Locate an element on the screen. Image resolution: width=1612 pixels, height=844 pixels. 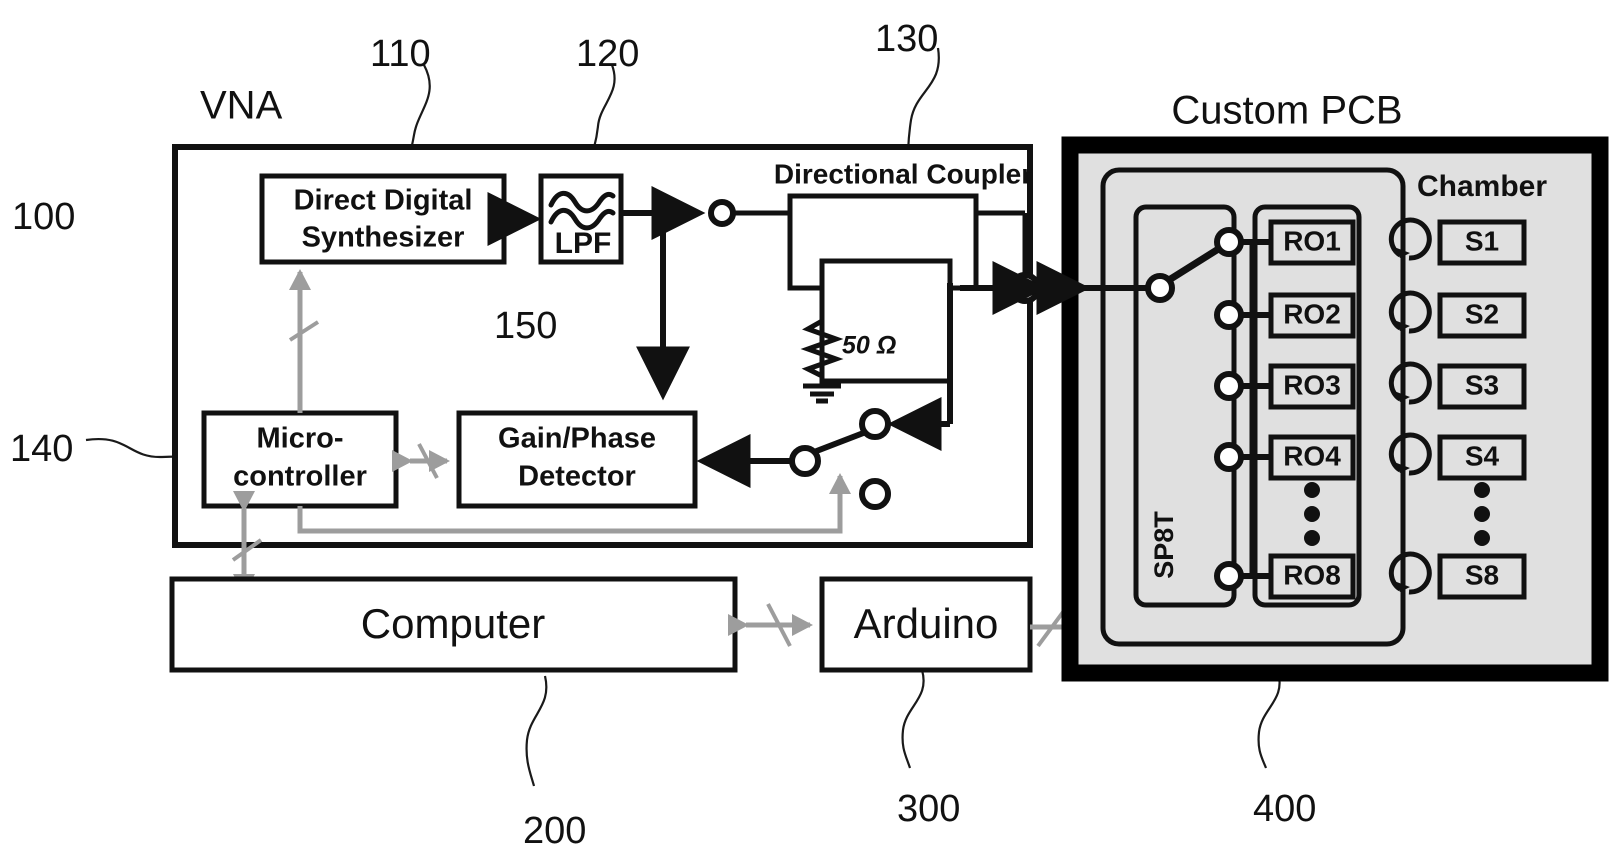
ro-label-4: RO4 is located at coordinates (1312, 455).